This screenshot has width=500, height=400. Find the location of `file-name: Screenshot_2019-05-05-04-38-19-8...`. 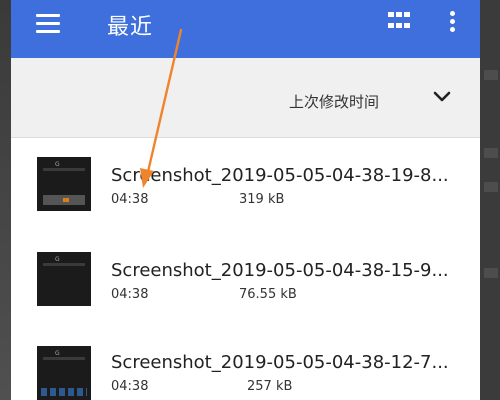

file-name: Screenshot_2019-05-05-04-38-19-8... is located at coordinates (280, 175).